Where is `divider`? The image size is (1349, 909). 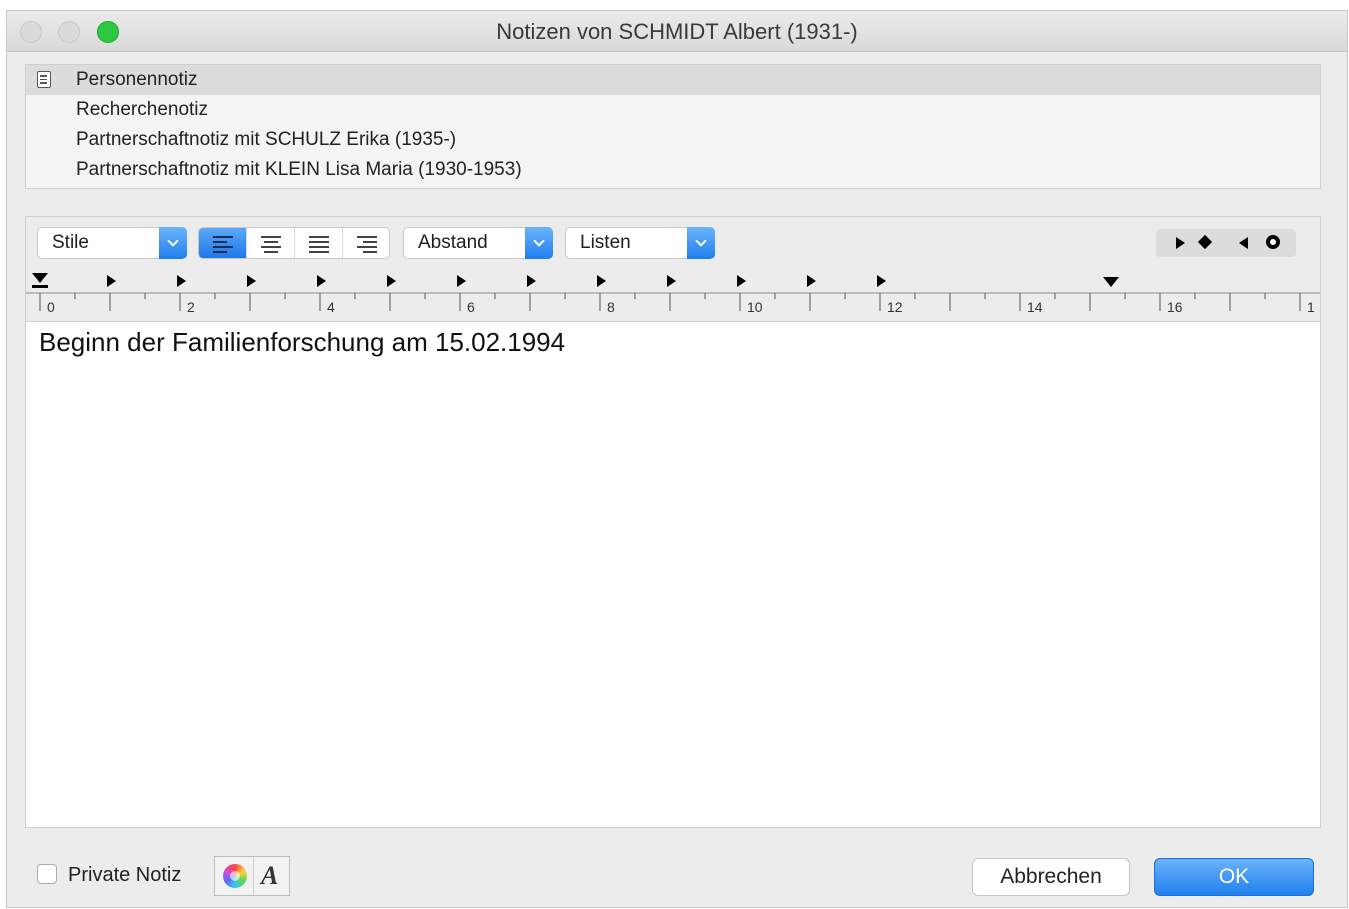 divider is located at coordinates (253, 876).